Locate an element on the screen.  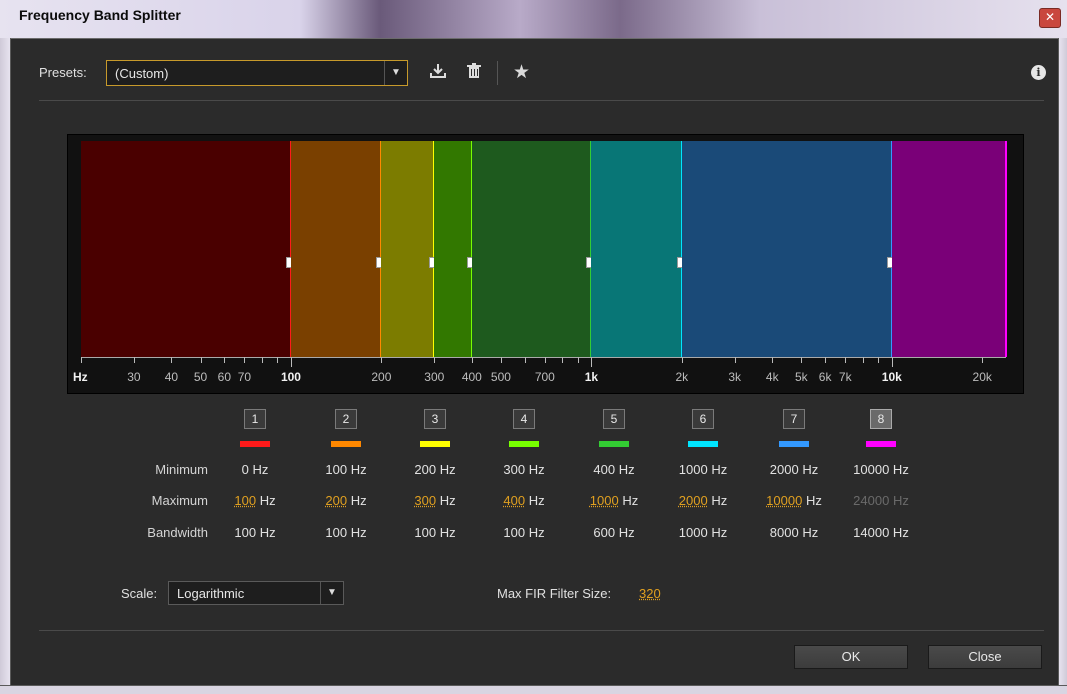
window-frame-left is located at coordinates (5, 366).